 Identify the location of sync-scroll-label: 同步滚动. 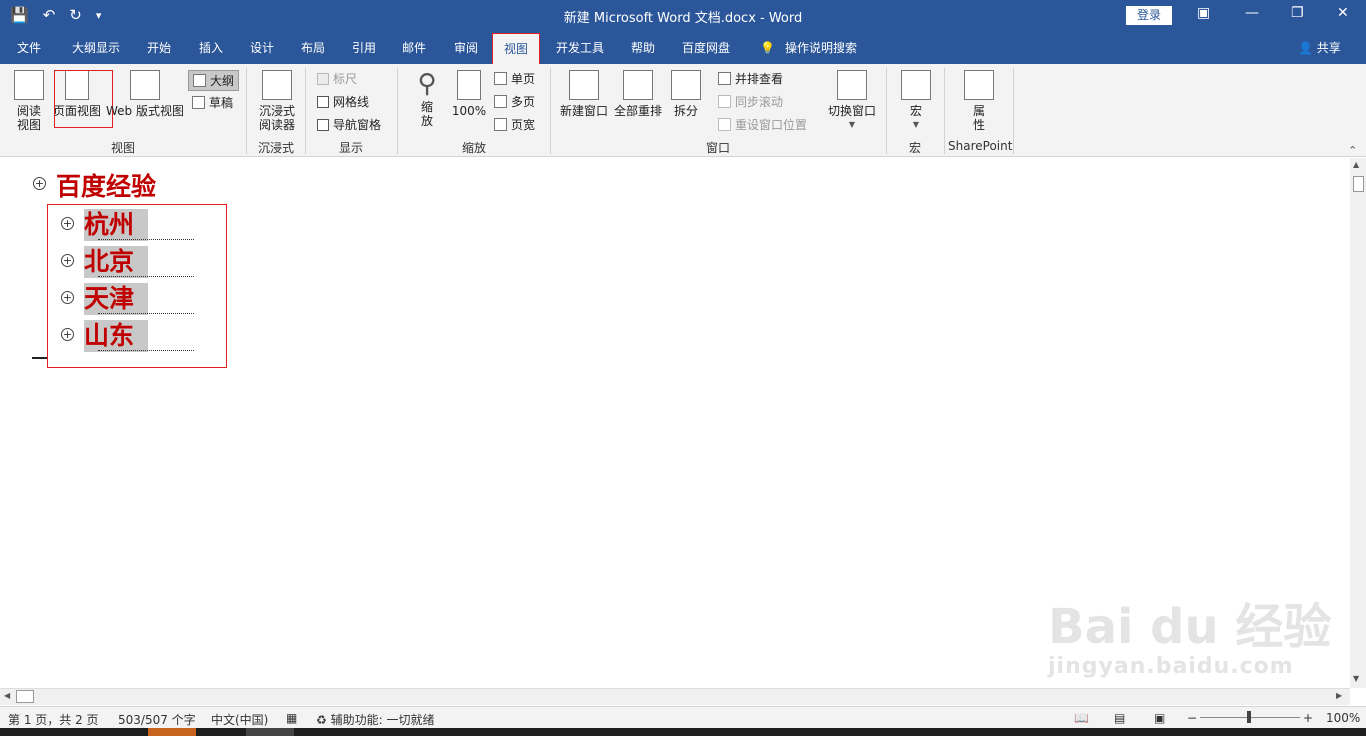
(759, 102).